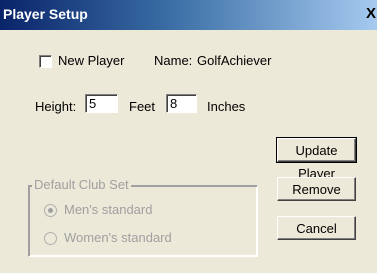  What do you see at coordinates (56, 106) in the screenshot?
I see `height-label: Height:` at bounding box center [56, 106].